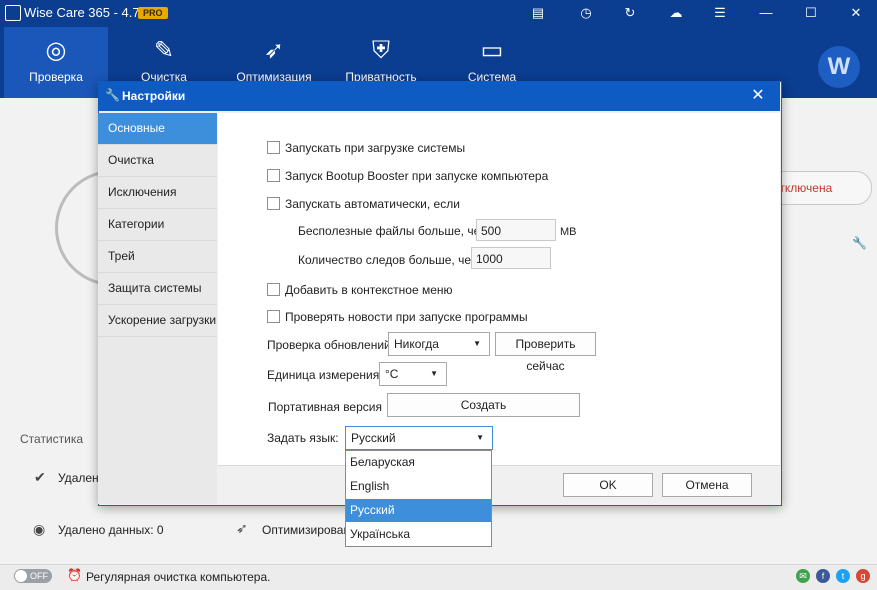 This screenshot has height=590, width=877. Describe the element at coordinates (720, 13) in the screenshot. I see `menu-icon: ☰` at that location.